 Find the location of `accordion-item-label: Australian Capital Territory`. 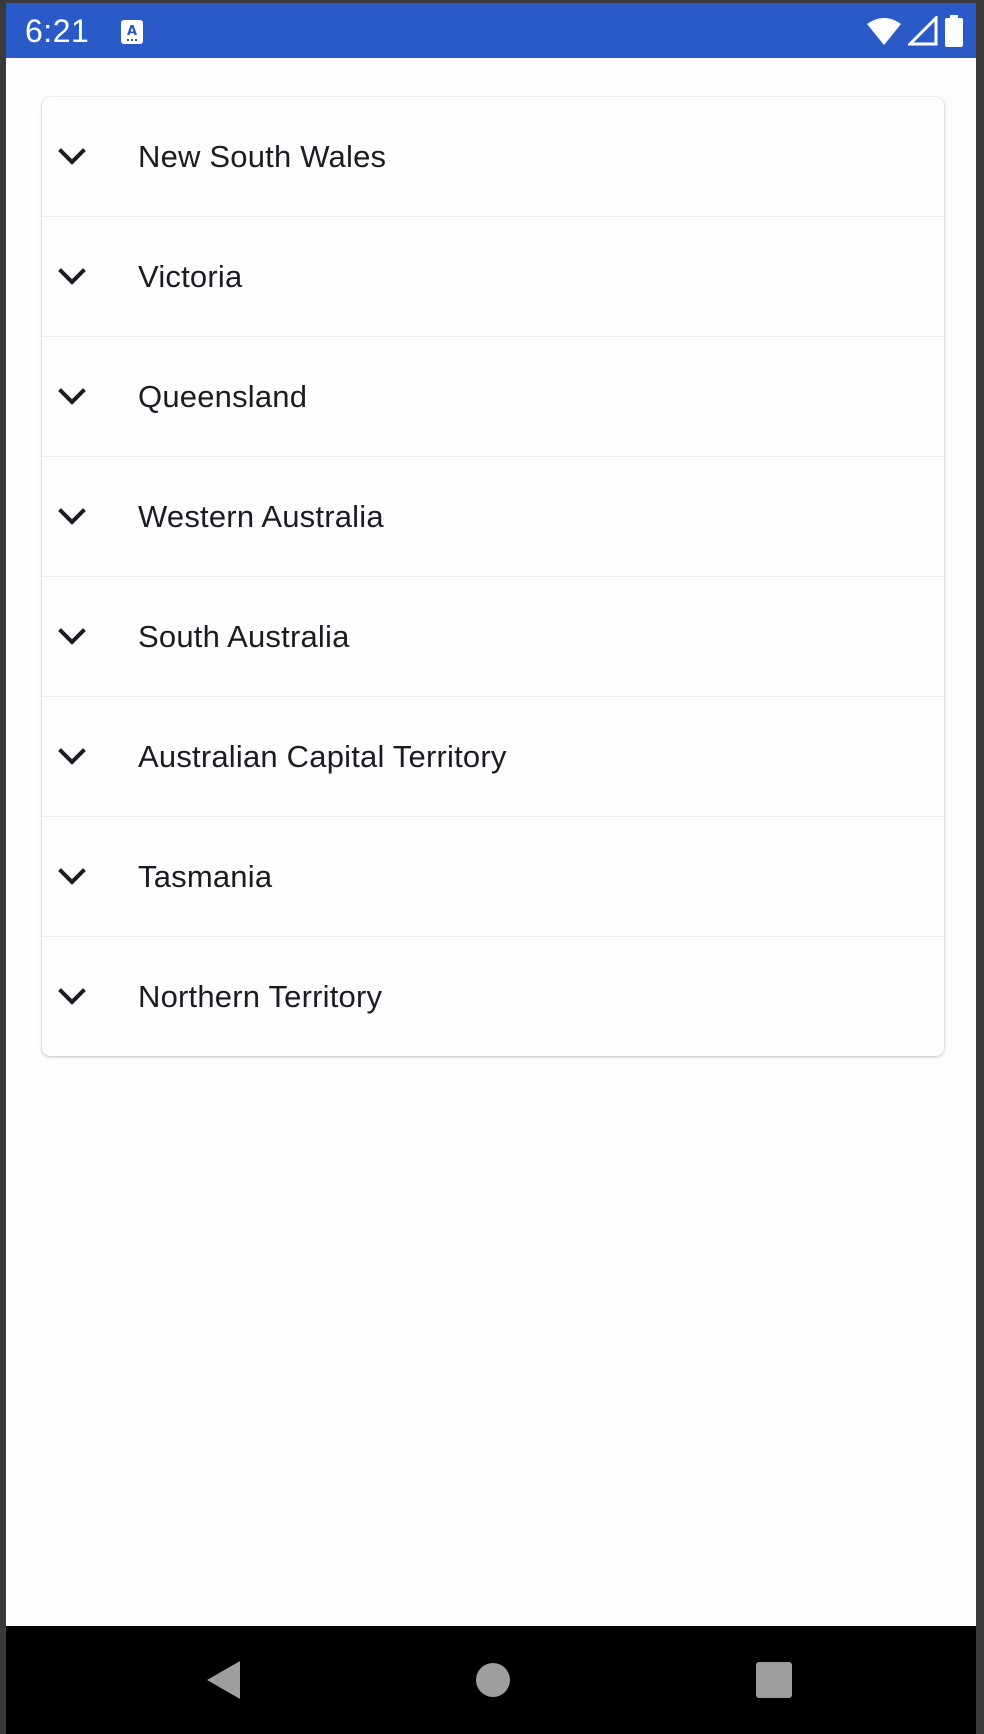

accordion-item-label: Australian Capital Territory is located at coordinates (322, 756).